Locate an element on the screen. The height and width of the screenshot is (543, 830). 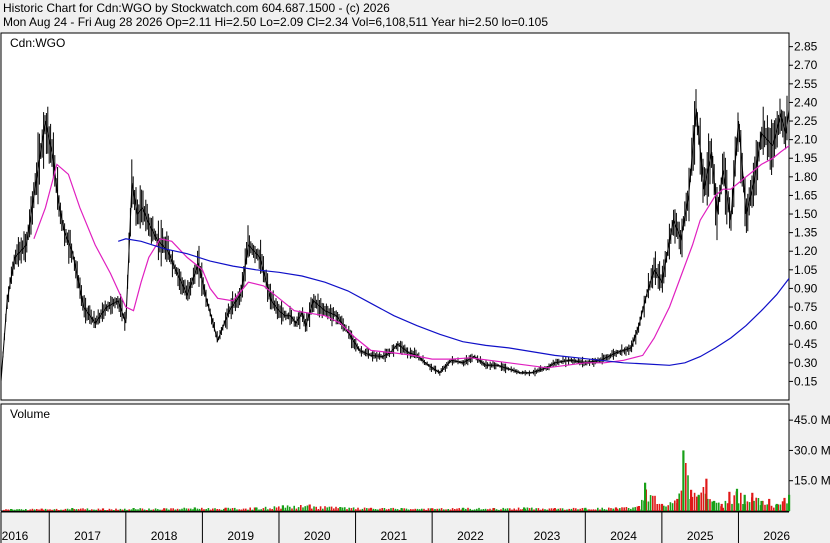
year-label: 2026 is located at coordinates (776, 536).